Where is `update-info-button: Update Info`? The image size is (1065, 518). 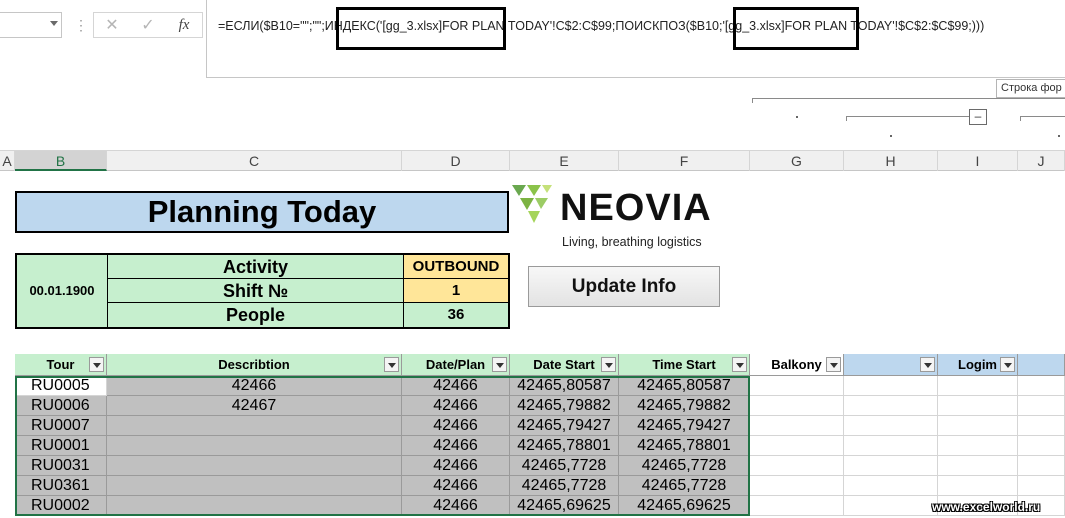
update-info-button: Update Info is located at coordinates (624, 286).